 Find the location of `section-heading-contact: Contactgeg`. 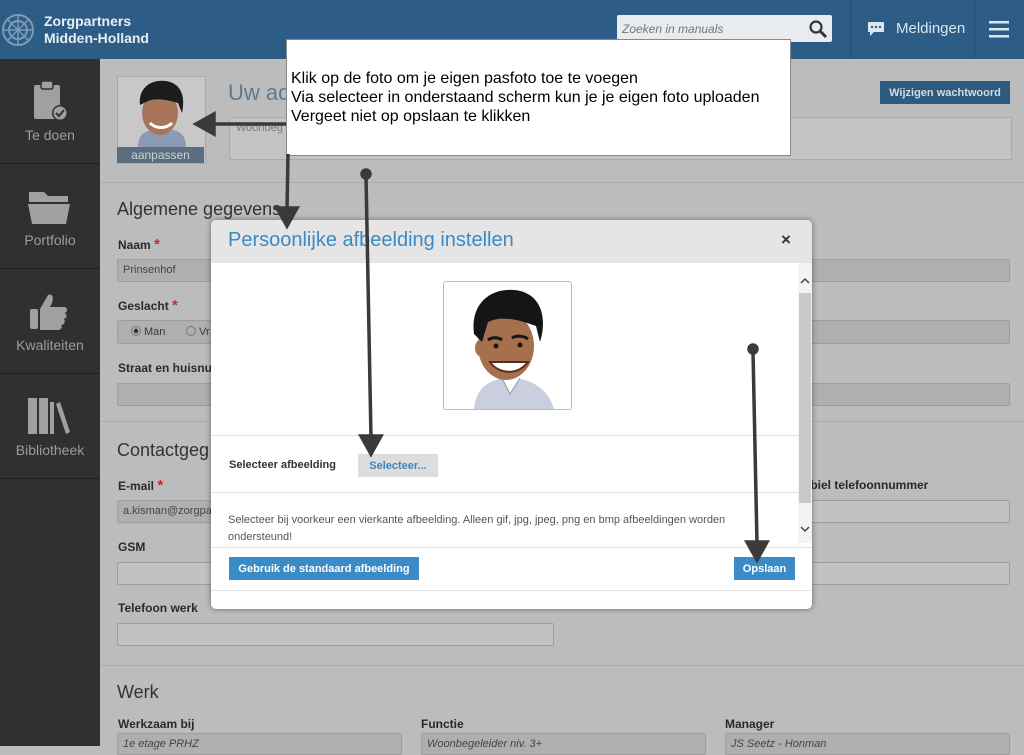

section-heading-contact: Contactgeg is located at coordinates (163, 450).